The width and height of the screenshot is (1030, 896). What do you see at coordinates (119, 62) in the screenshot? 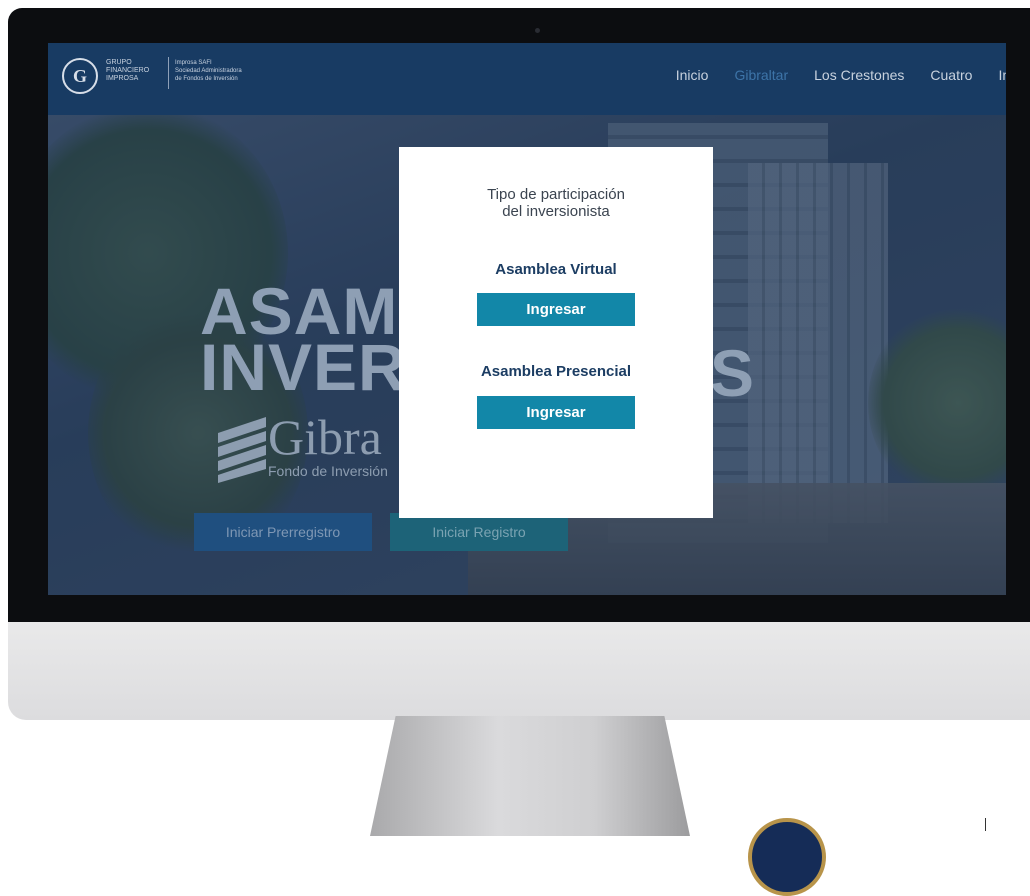
I see `brand-line: GRUPO` at bounding box center [119, 62].